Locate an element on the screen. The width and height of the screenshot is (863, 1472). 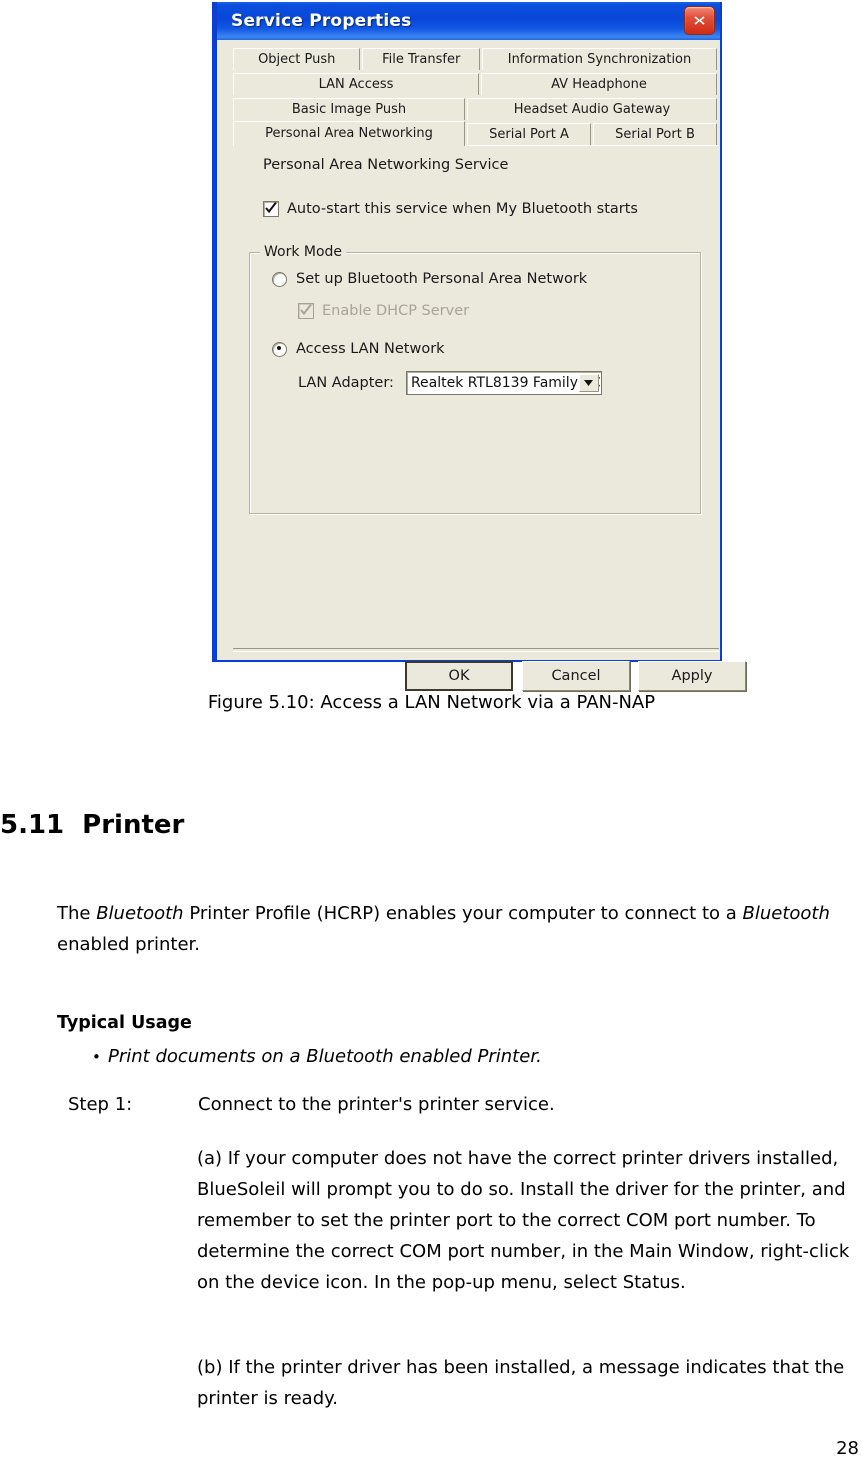
tab-av-headphone: AV Headphone is located at coordinates (599, 84).